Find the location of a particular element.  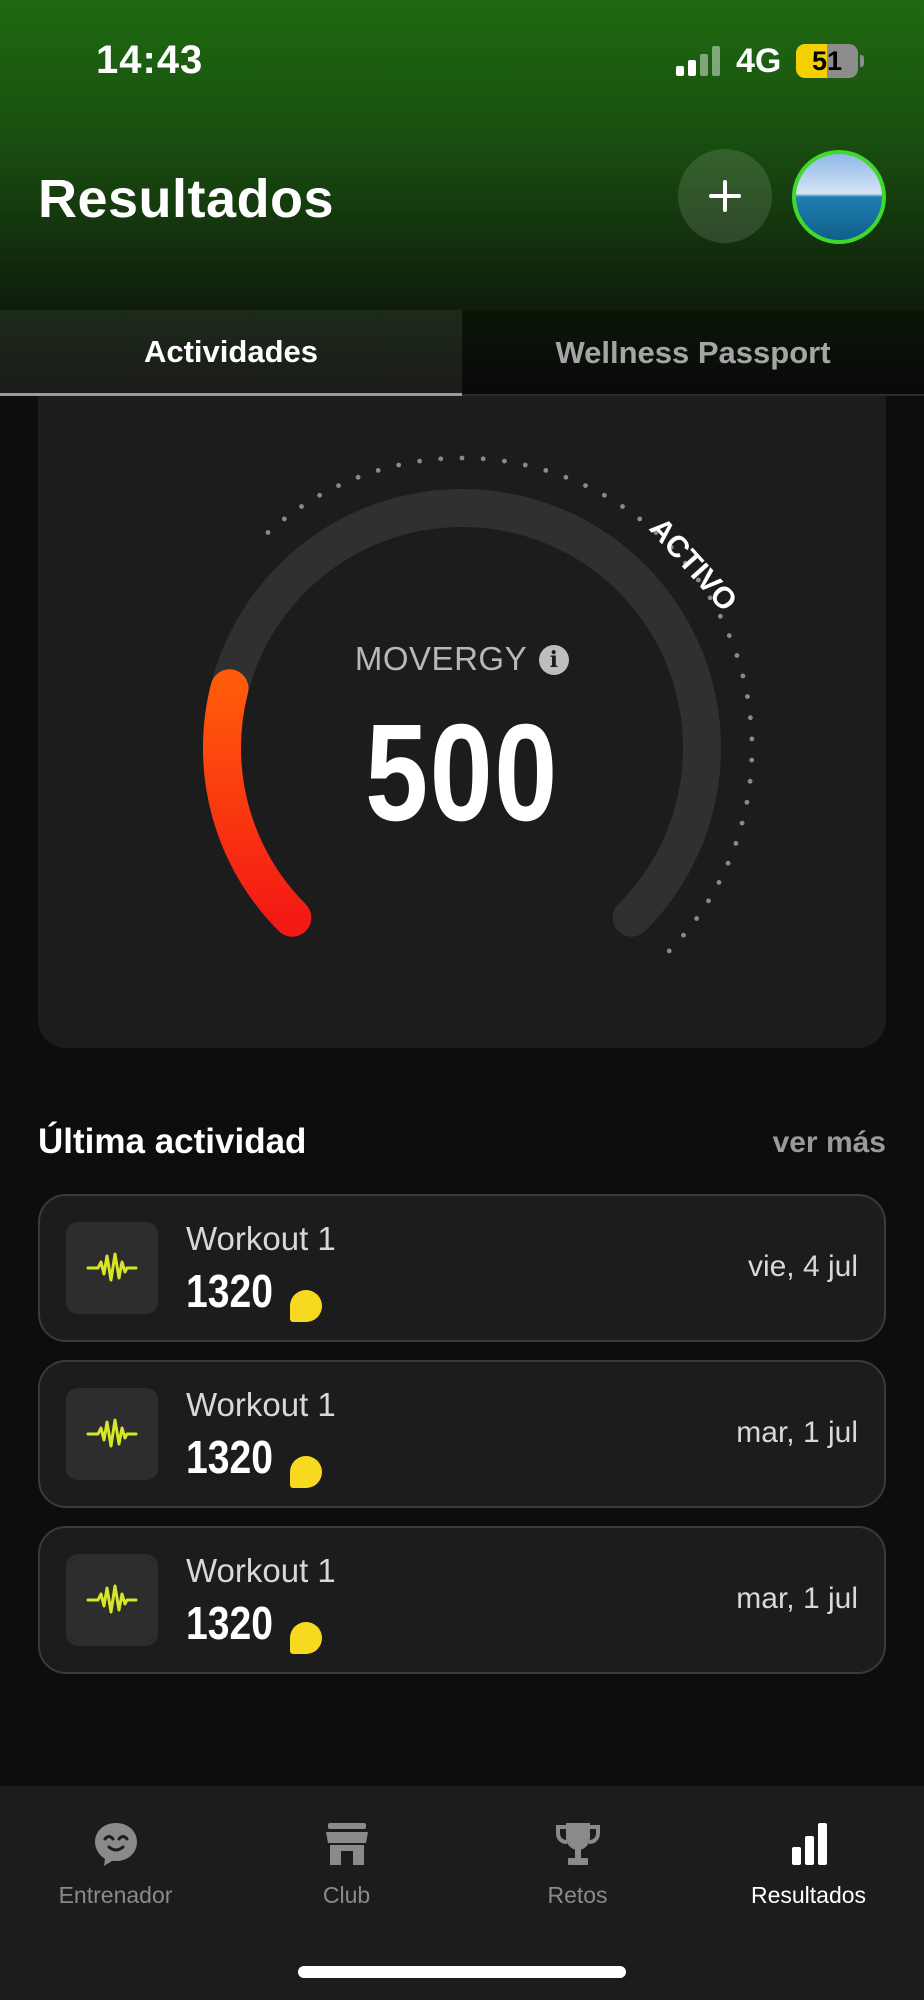

nav-club: Club is located at coordinates (346, 1856).